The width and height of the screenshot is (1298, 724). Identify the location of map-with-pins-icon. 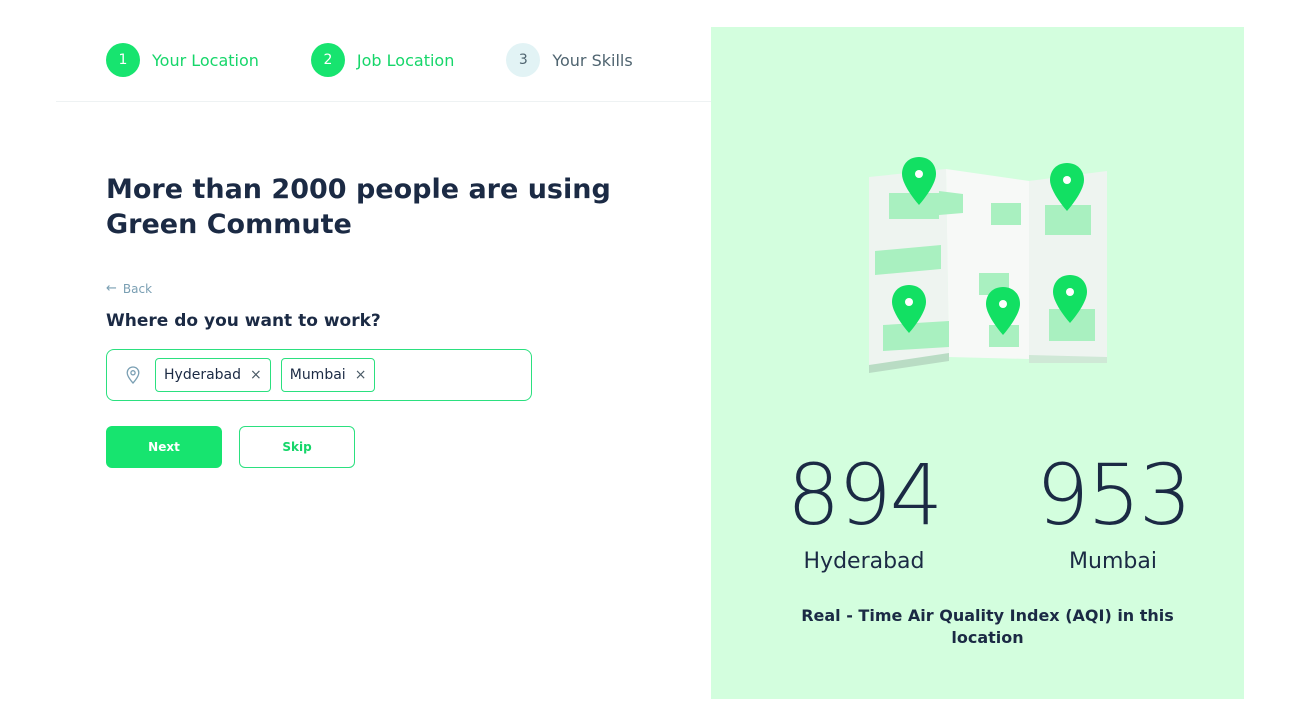
(991, 262).